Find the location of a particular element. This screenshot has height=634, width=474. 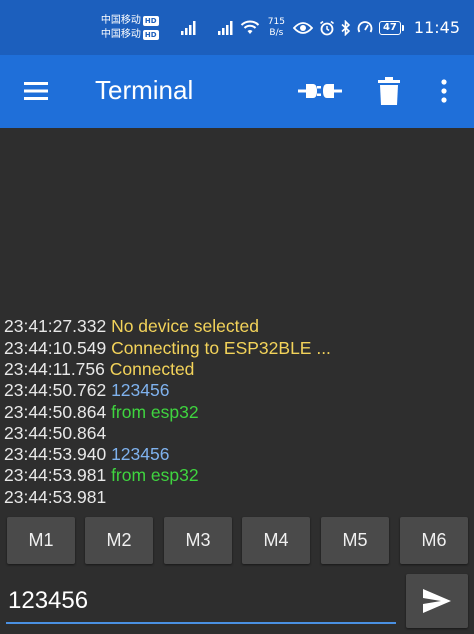

send-icon is located at coordinates (437, 601).